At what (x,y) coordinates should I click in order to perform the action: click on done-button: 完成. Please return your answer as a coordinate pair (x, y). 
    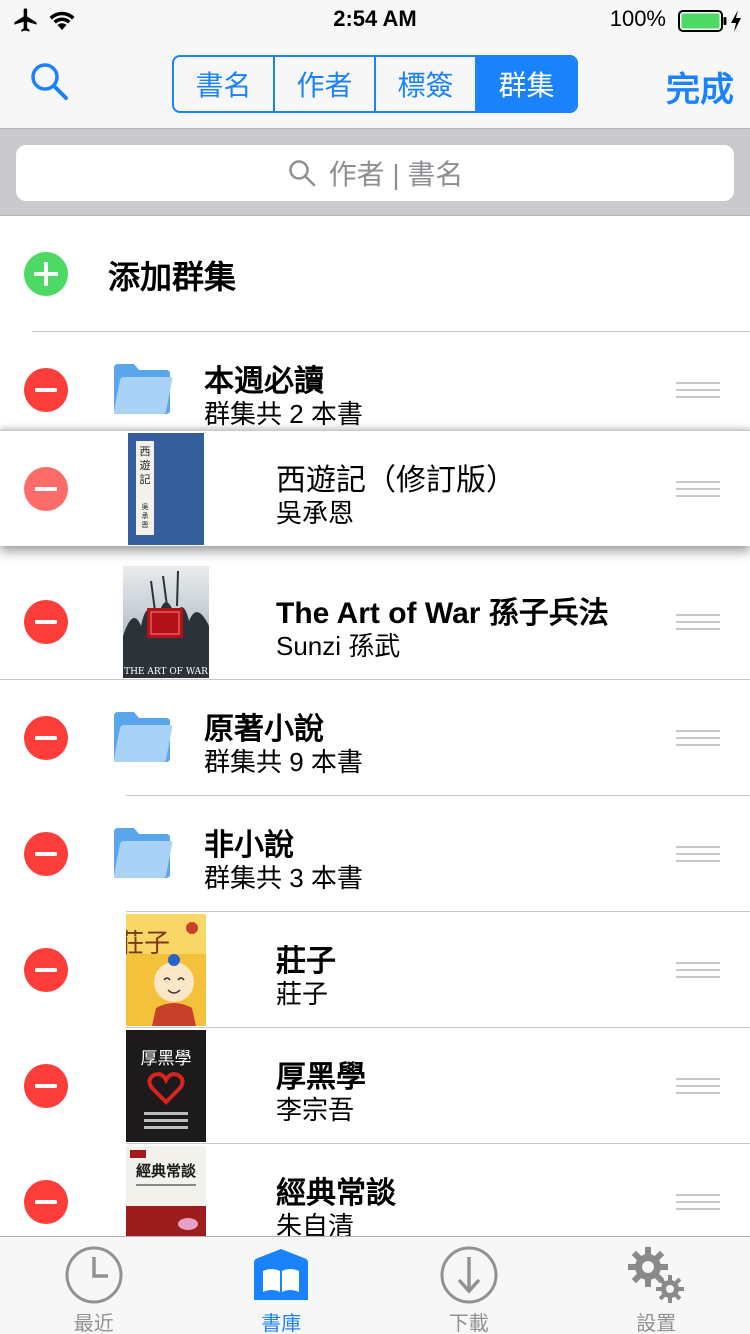
    Looking at the image, I should click on (700, 86).